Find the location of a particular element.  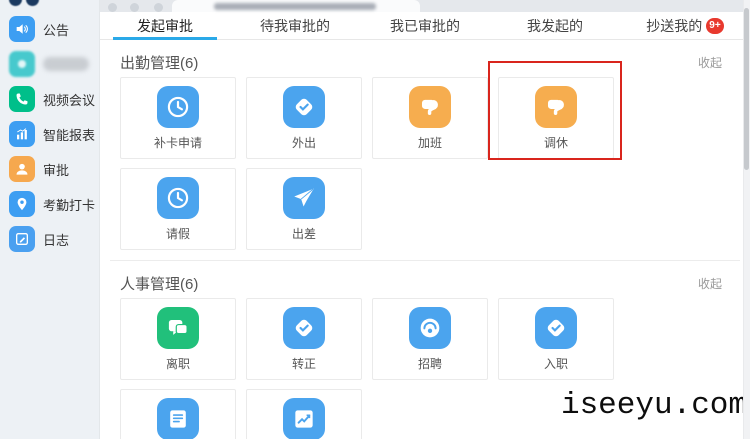

location-pin-icon is located at coordinates (22, 204).